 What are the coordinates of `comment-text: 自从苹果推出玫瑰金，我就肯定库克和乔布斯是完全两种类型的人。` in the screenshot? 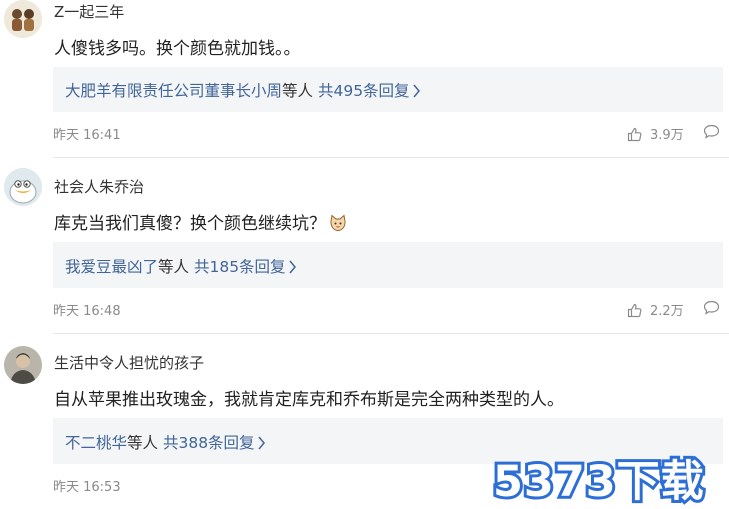 It's located at (309, 400).